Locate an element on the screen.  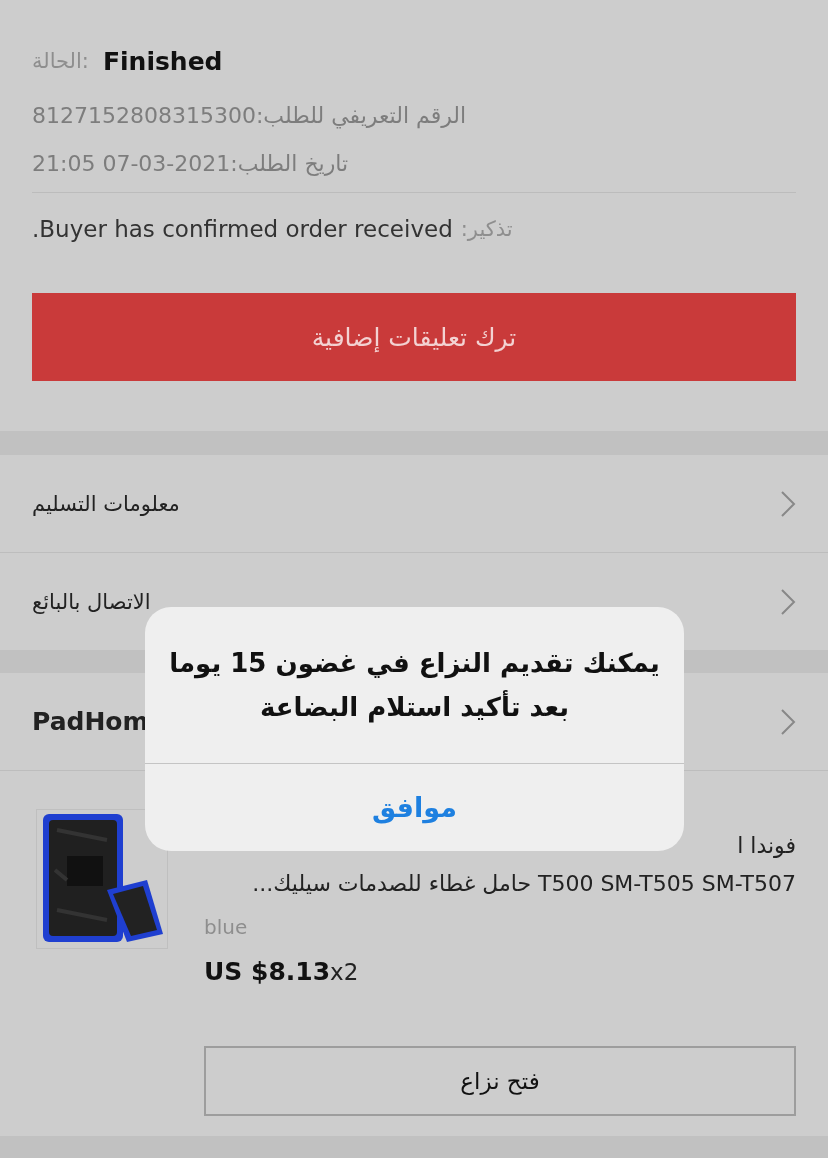
dispute-button: فتح نزاع is located at coordinates (500, 1081).